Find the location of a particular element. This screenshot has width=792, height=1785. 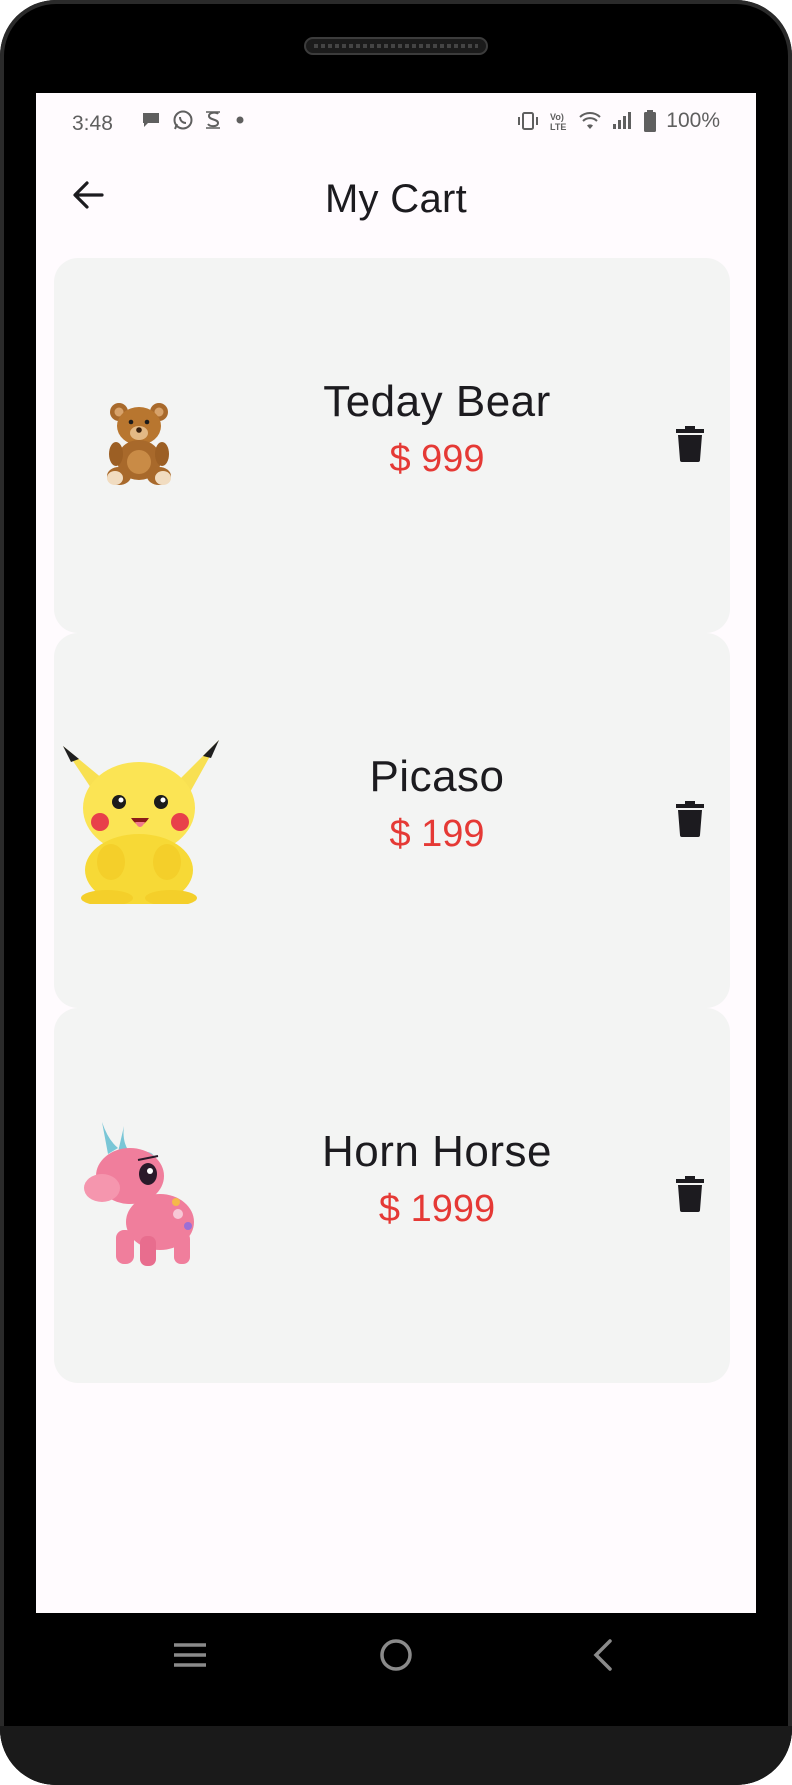

recents-icon is located at coordinates (190, 1657).